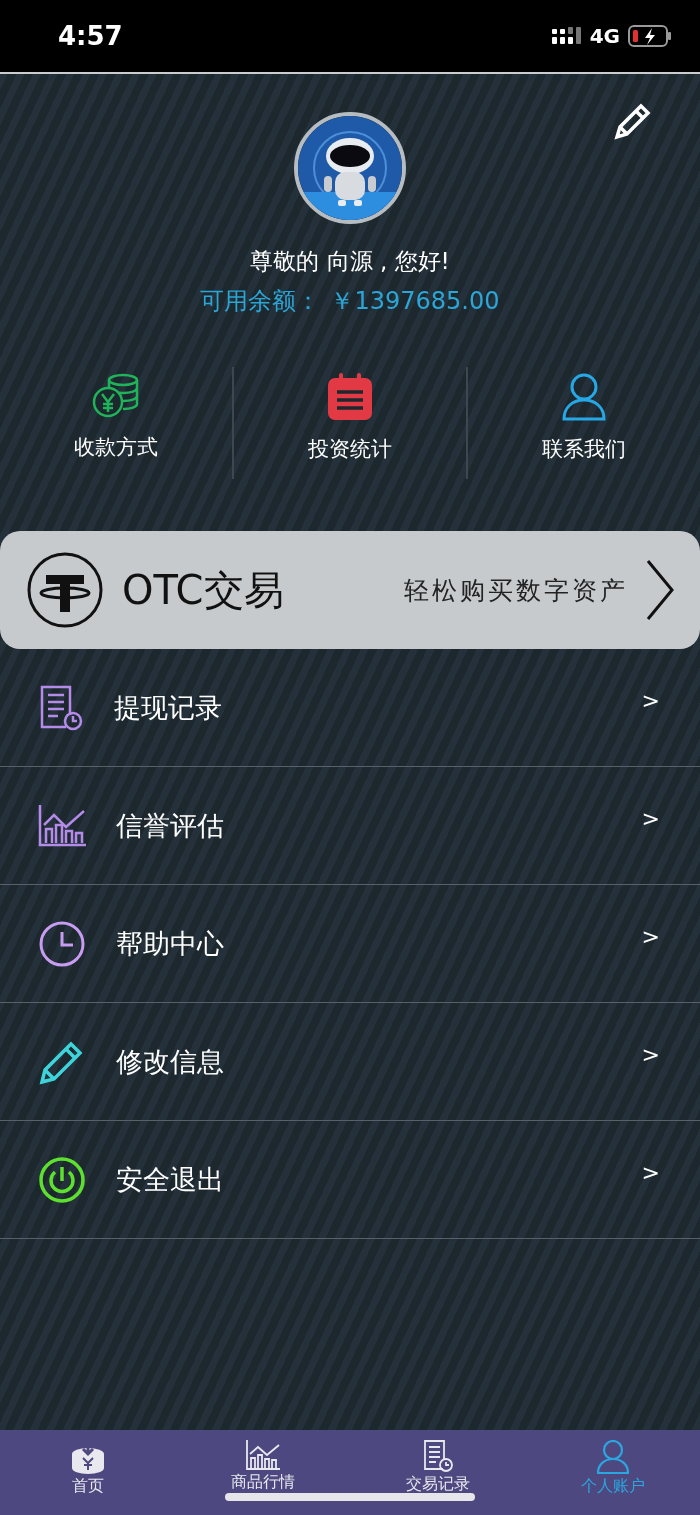 The image size is (700, 1515). What do you see at coordinates (660, 590) in the screenshot?
I see `chevron-right-icon` at bounding box center [660, 590].